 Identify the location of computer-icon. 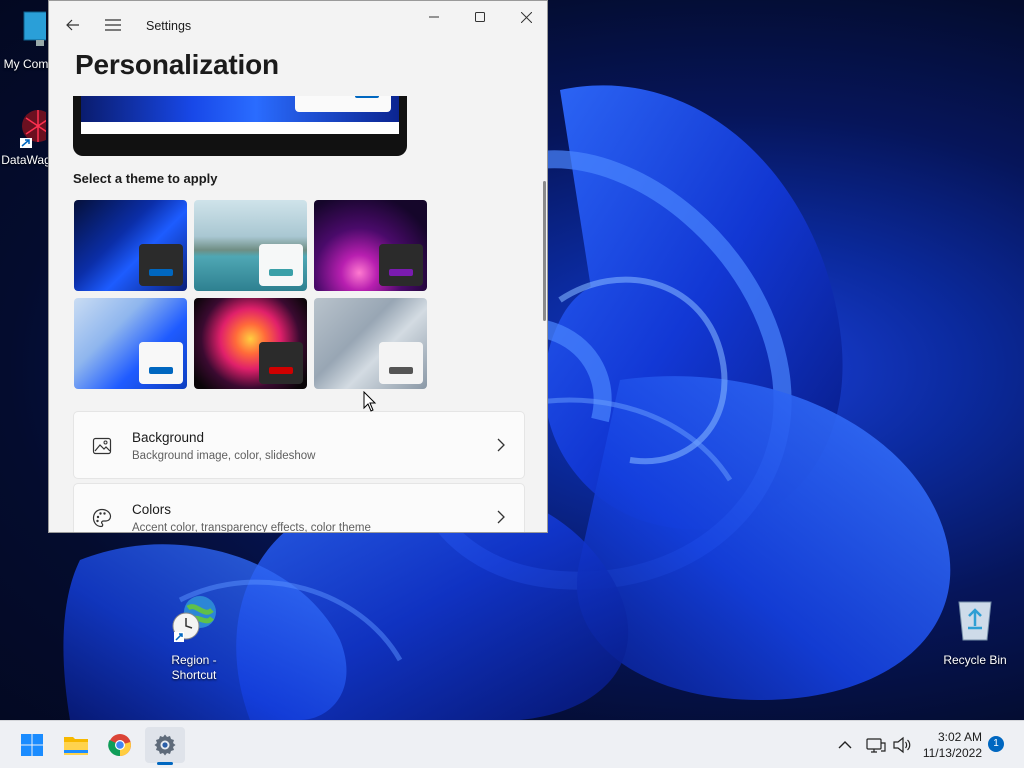
(41, 28).